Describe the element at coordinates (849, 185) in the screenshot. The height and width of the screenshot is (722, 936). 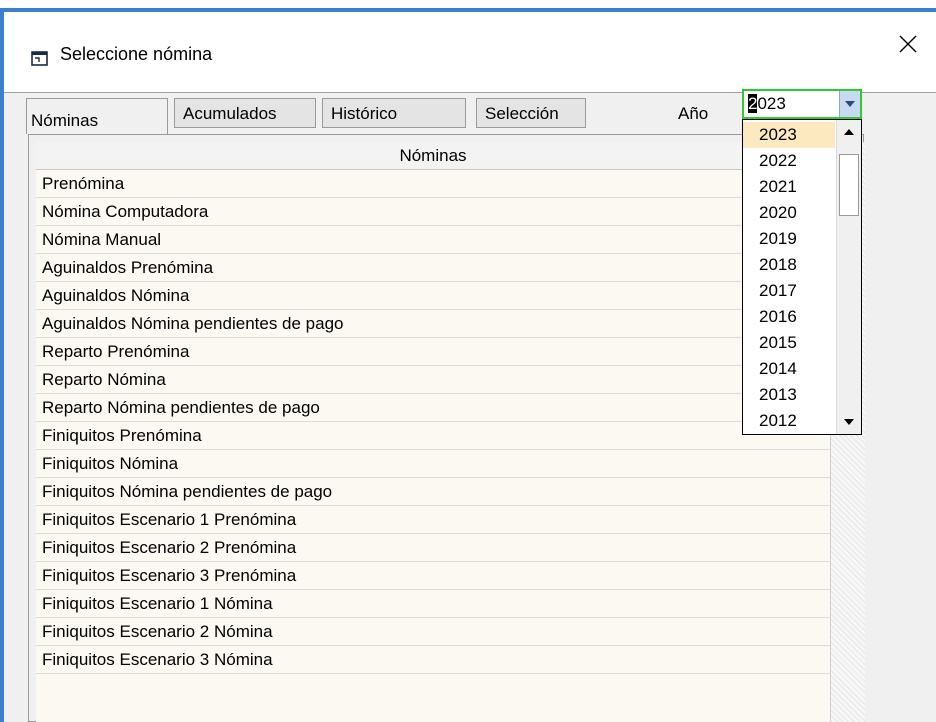
I see `scroll-thumb` at that location.